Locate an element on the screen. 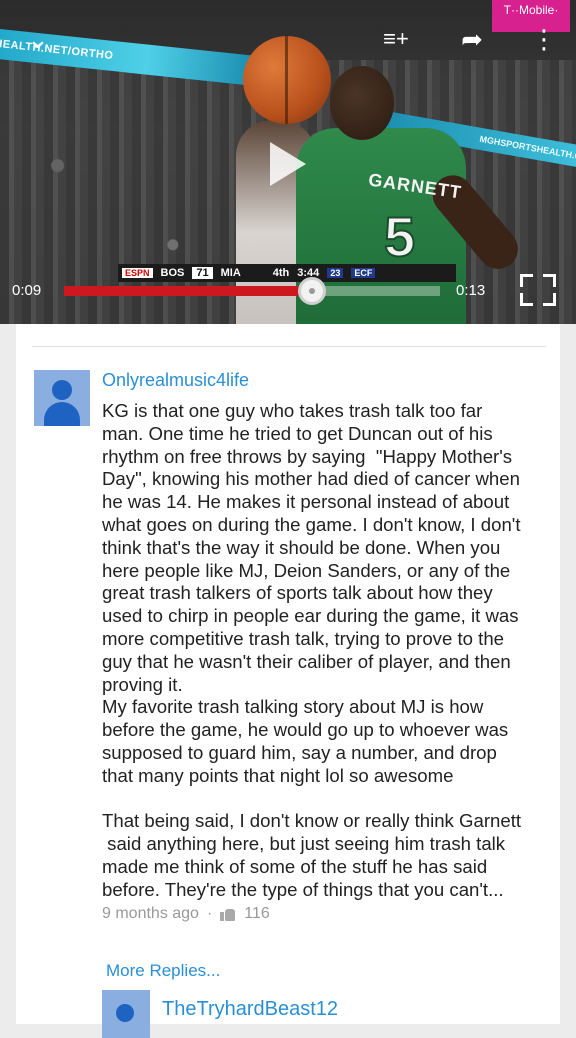 The image size is (576, 1038). divider is located at coordinates (289, 346).